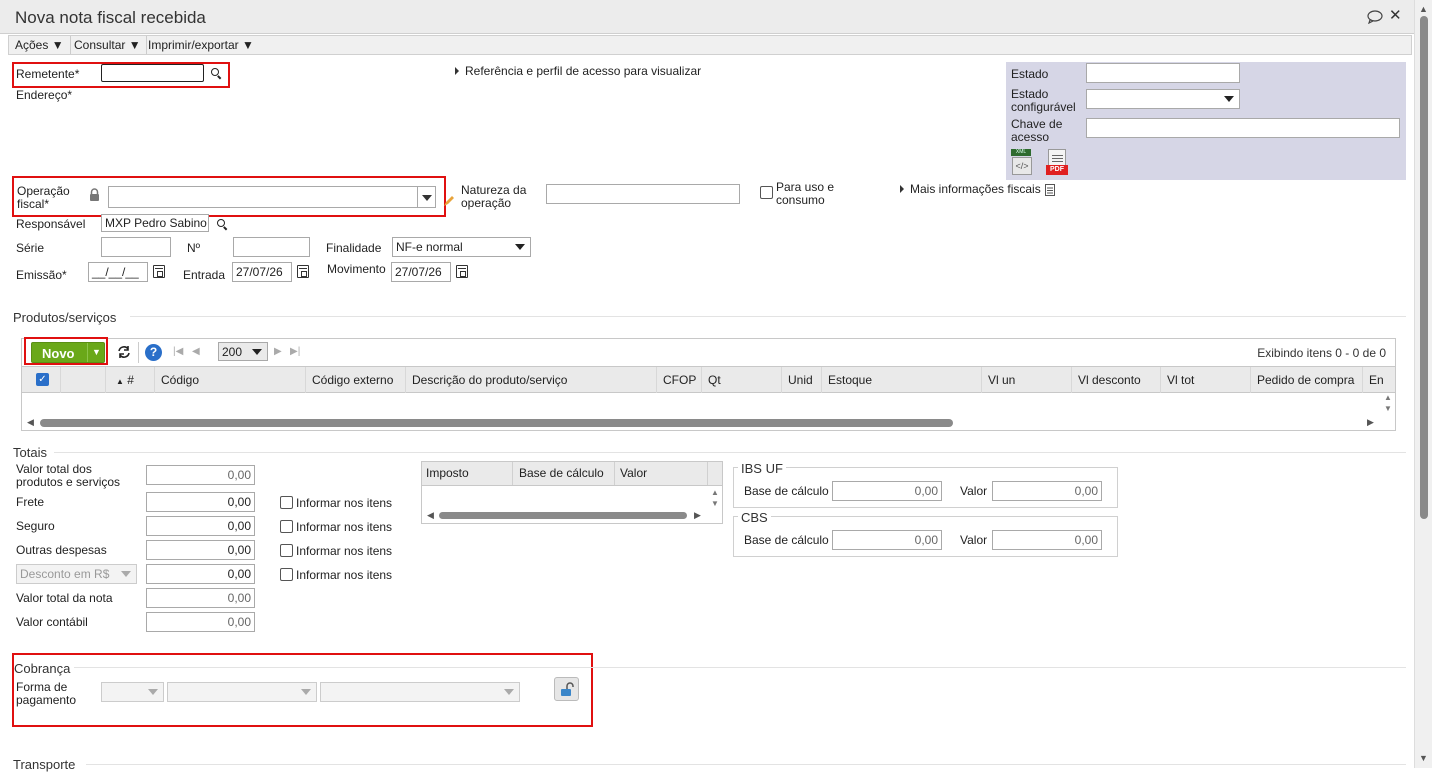 The image size is (1432, 772). I want to click on frete-input: 0,00, so click(200, 502).